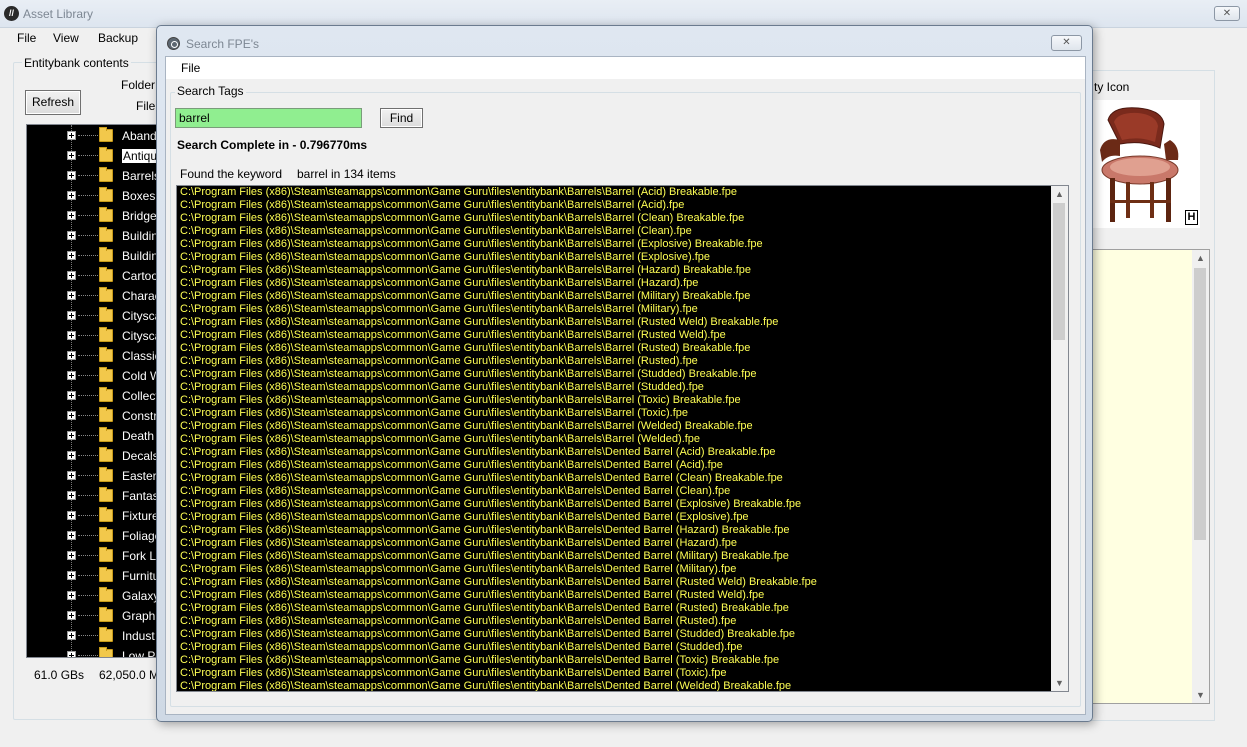 The height and width of the screenshot is (747, 1247). I want to click on tree-item: Cartoo, so click(93, 276).